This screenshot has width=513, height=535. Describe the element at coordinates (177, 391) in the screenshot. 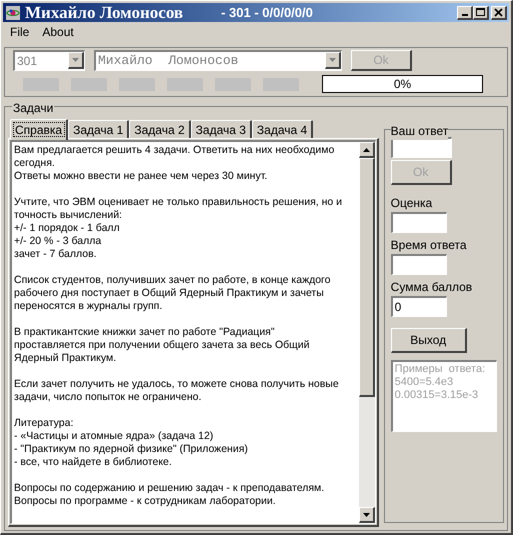

I see `paragraph: Если зачет получить не удалось, то можете снова получить новые задачи, число попыток не ограничено.` at that location.